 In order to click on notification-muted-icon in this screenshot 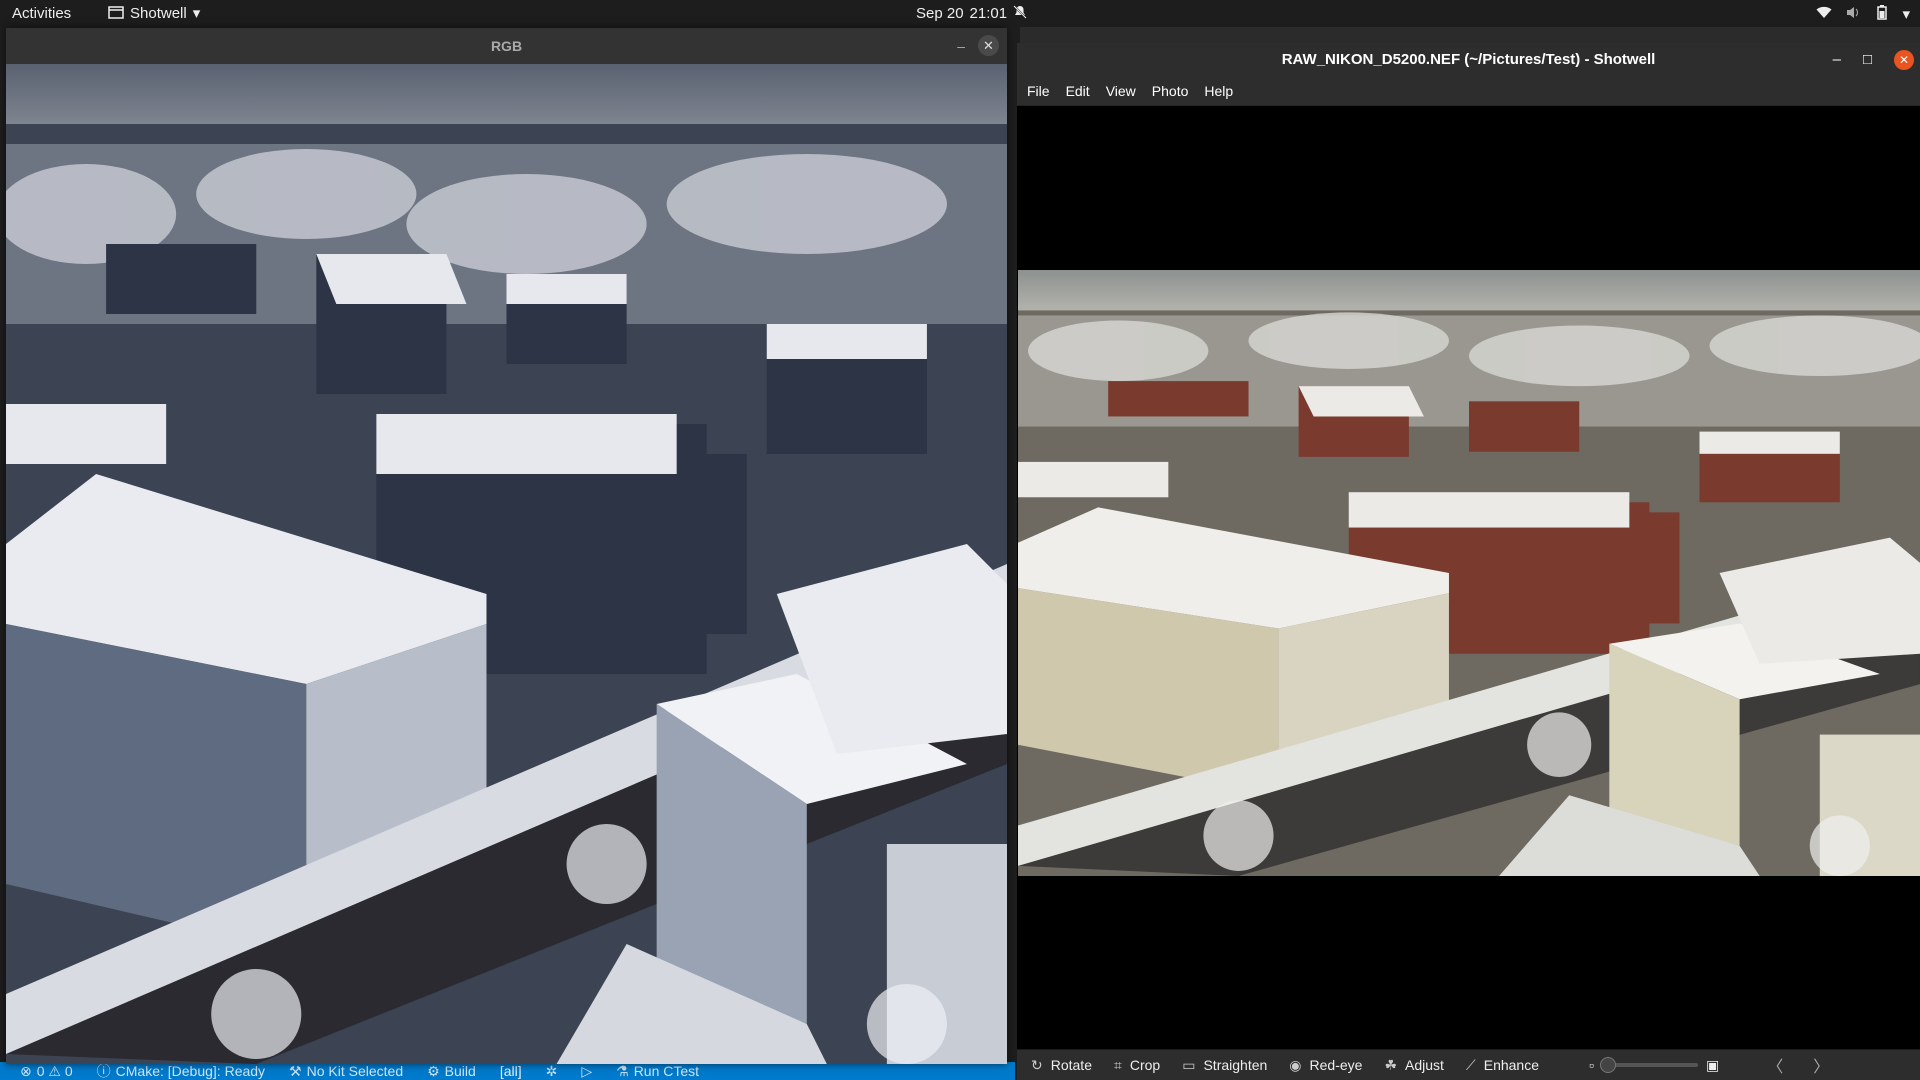, I will do `click(1020, 13)`.